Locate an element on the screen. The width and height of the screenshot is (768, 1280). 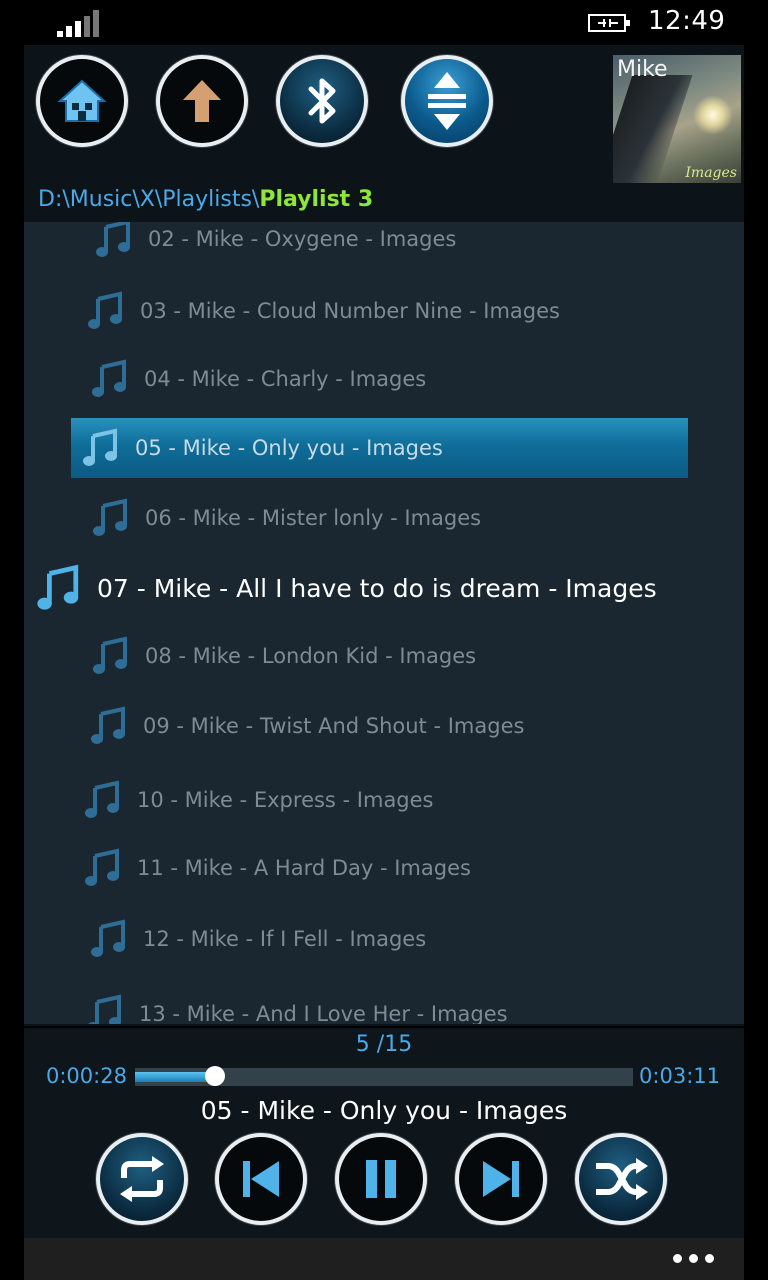
list-item-label: 06 - Mike - Mister lonly - Images is located at coordinates (313, 518).